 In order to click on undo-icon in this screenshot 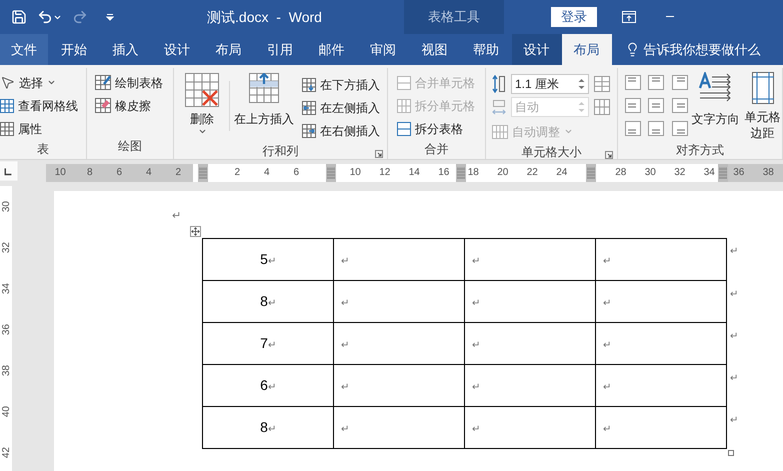, I will do `click(45, 17)`.